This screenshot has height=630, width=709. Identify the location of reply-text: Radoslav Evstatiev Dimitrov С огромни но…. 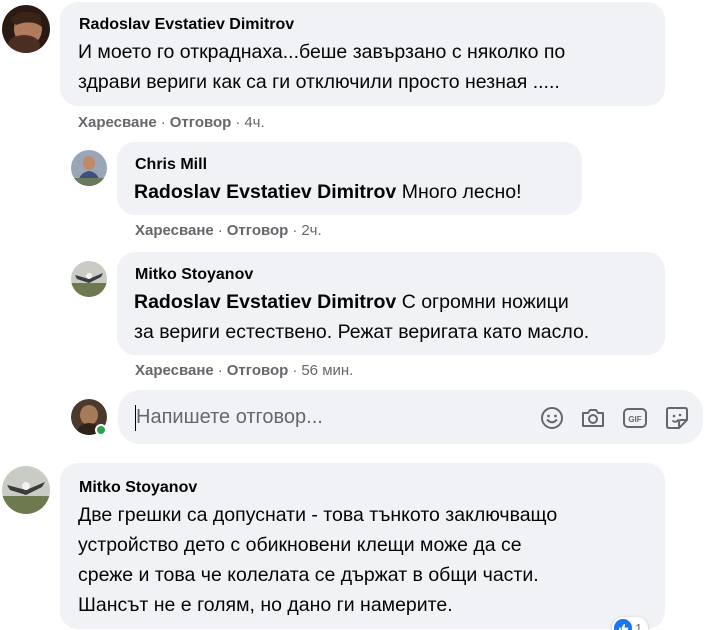
(351, 302).